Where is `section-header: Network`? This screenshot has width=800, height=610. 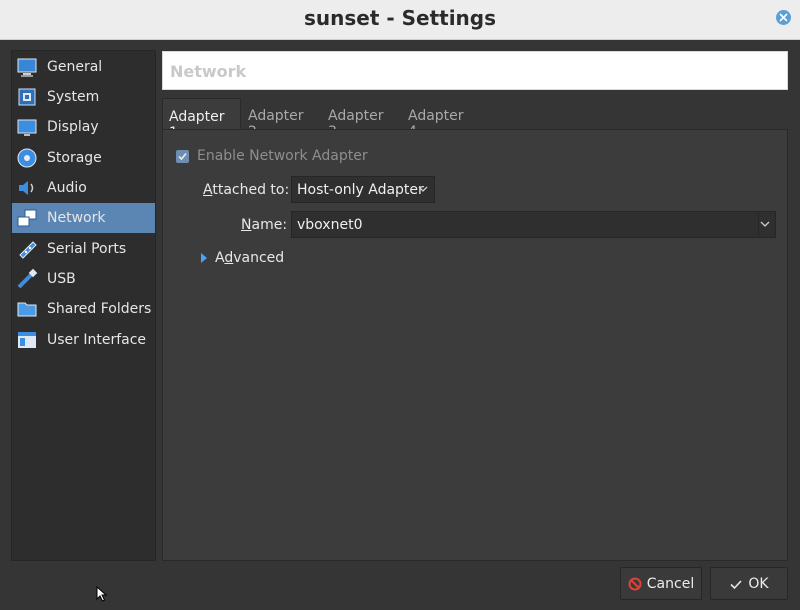 section-header: Network is located at coordinates (475, 70).